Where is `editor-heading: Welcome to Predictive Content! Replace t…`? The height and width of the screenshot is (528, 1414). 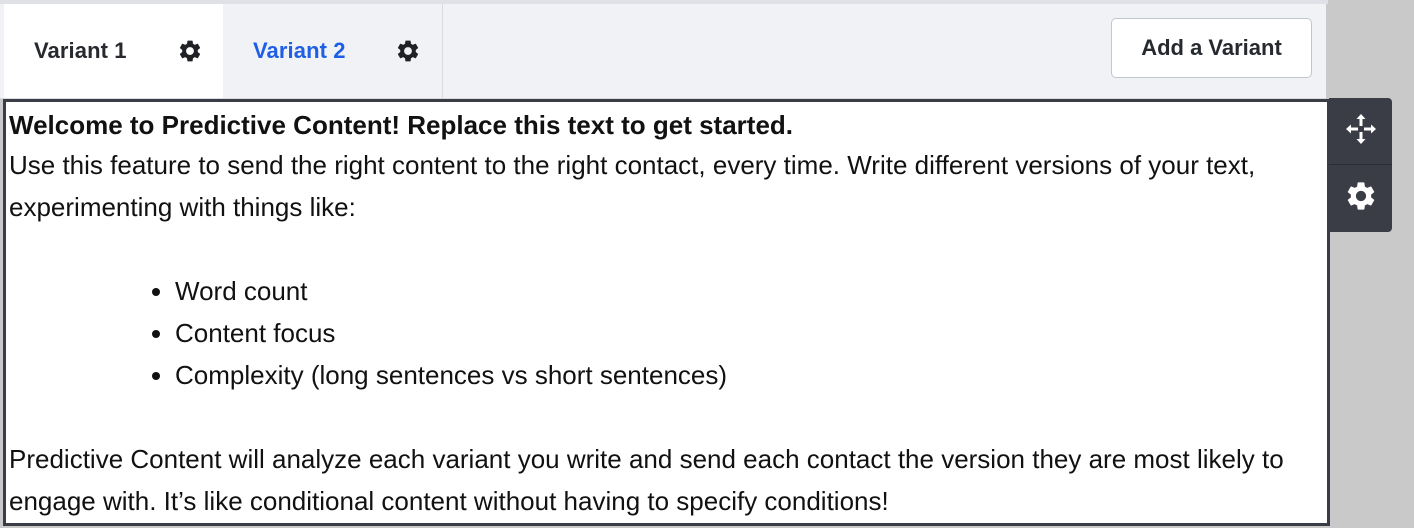 editor-heading: Welcome to Predictive Content! Replace t… is located at coordinates (401, 125).